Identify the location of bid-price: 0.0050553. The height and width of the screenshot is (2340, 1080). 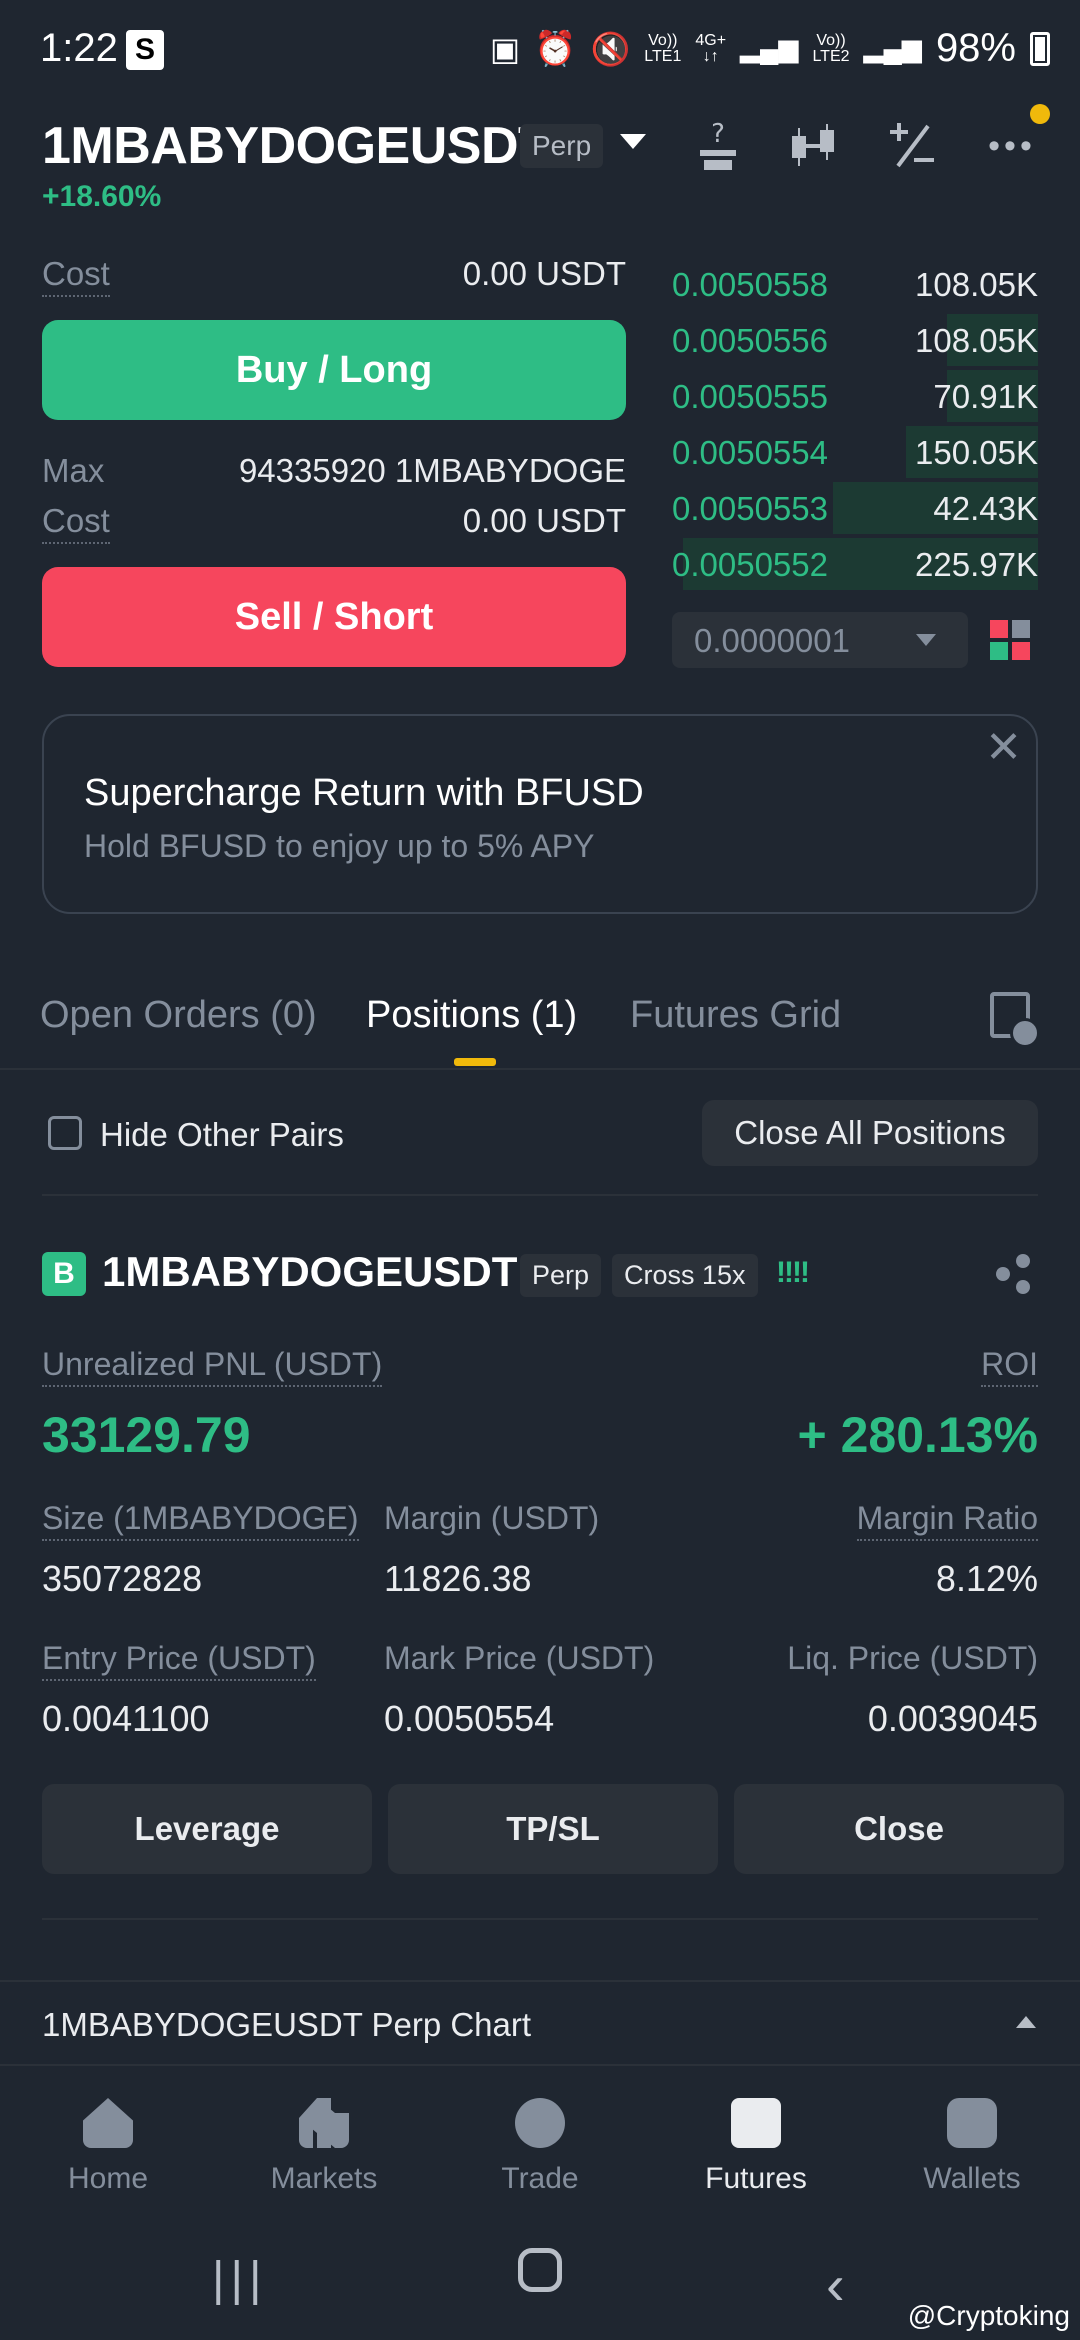
(750, 508).